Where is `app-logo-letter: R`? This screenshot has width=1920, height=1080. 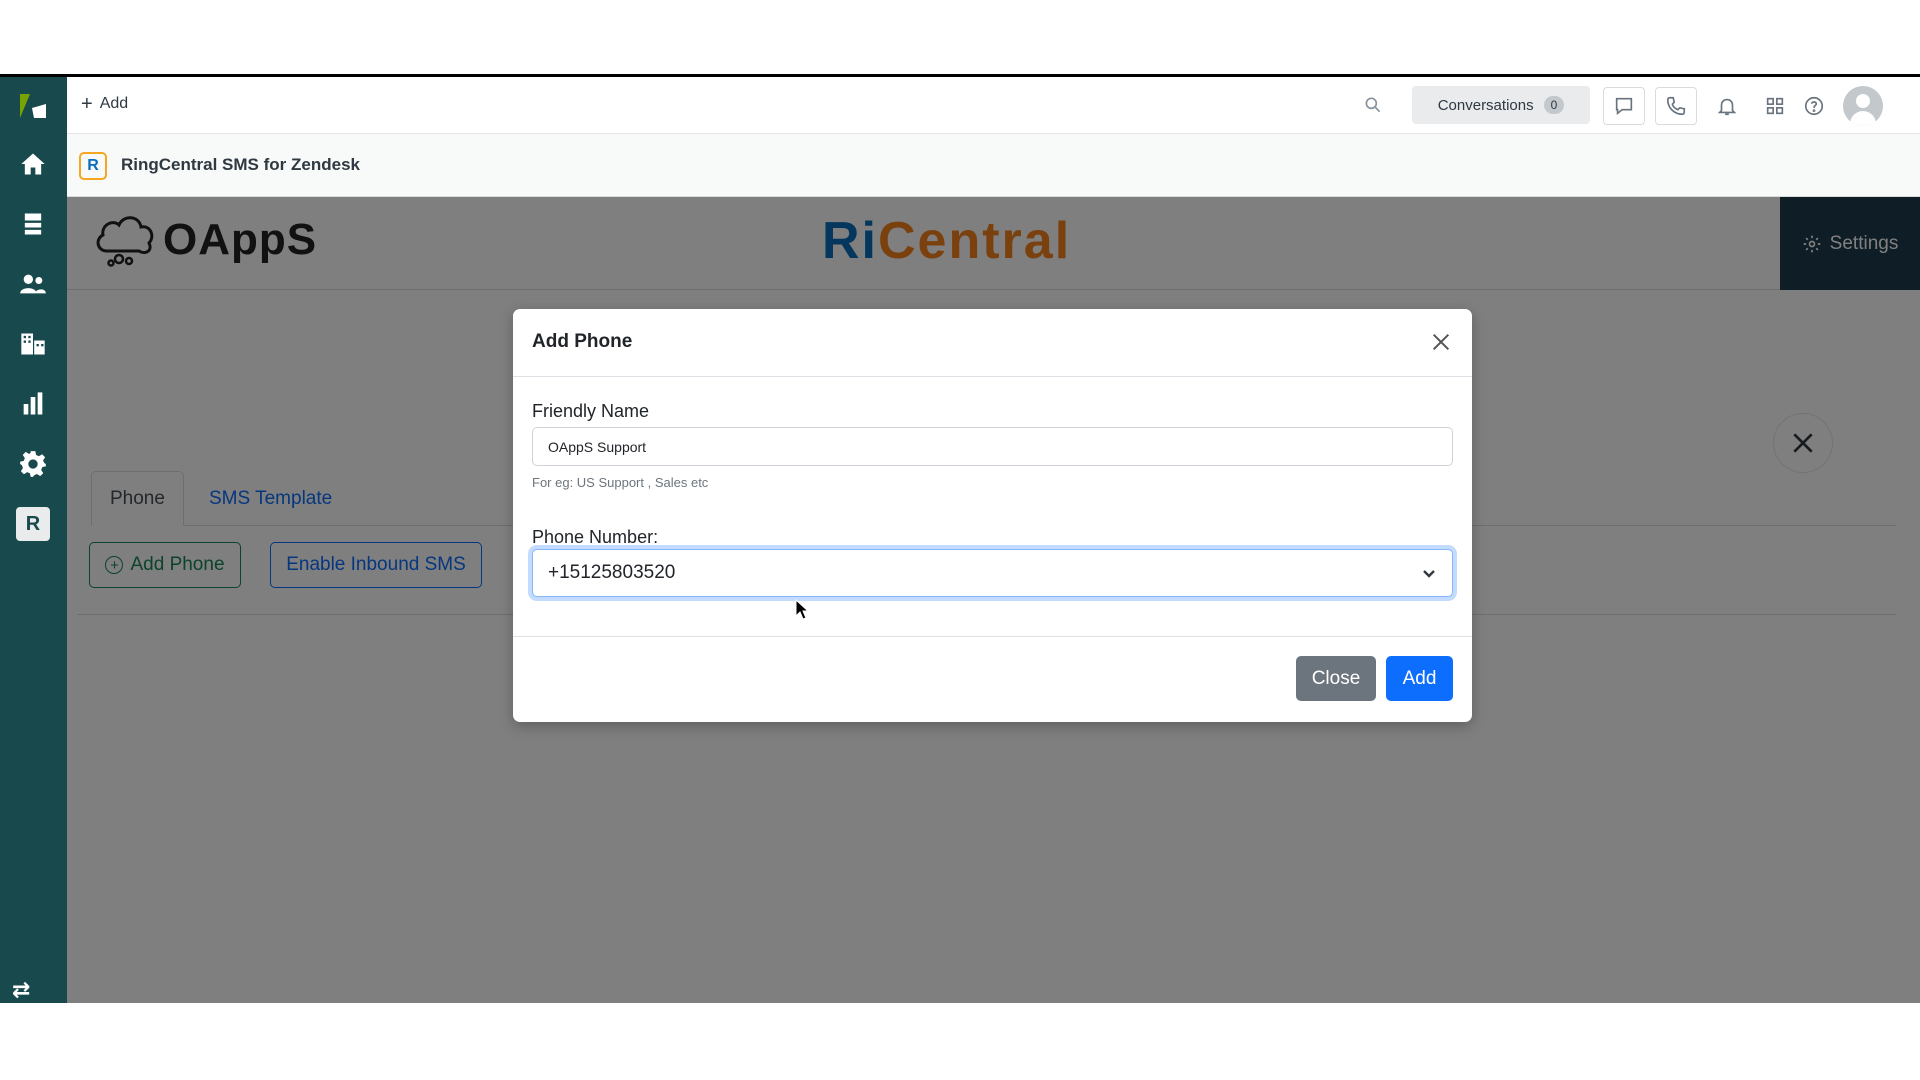
app-logo-letter: R is located at coordinates (93, 165).